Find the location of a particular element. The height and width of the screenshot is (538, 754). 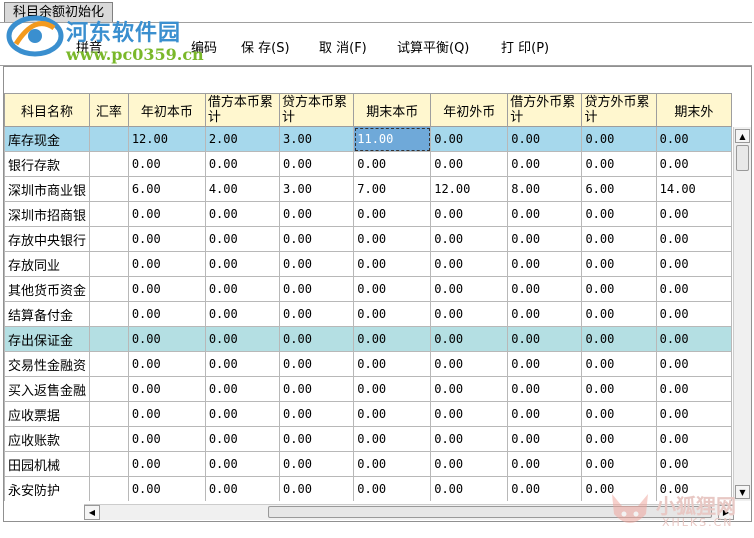

account-name-cell: 结算备付金 is located at coordinates (47, 314).